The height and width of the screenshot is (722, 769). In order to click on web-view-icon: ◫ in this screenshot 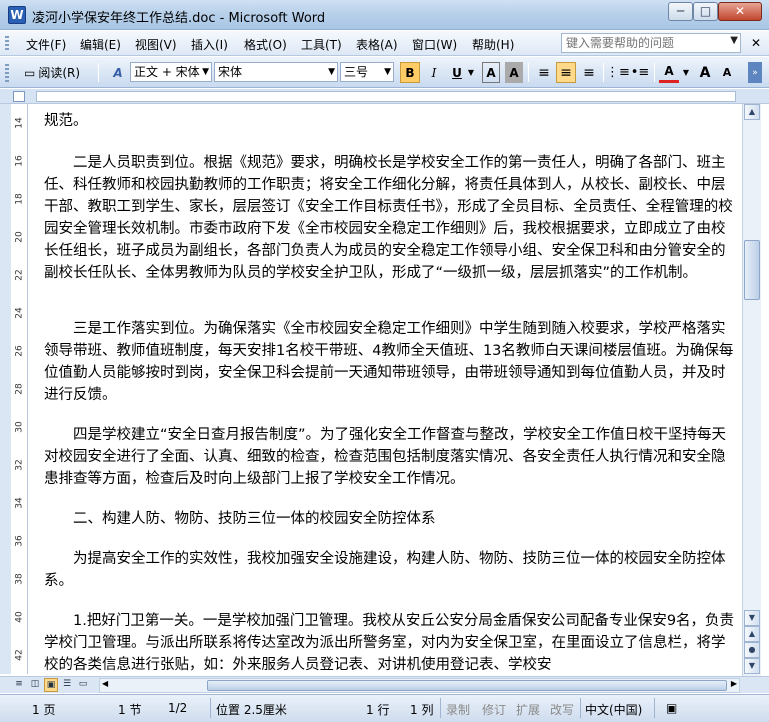, I will do `click(35, 685)`.